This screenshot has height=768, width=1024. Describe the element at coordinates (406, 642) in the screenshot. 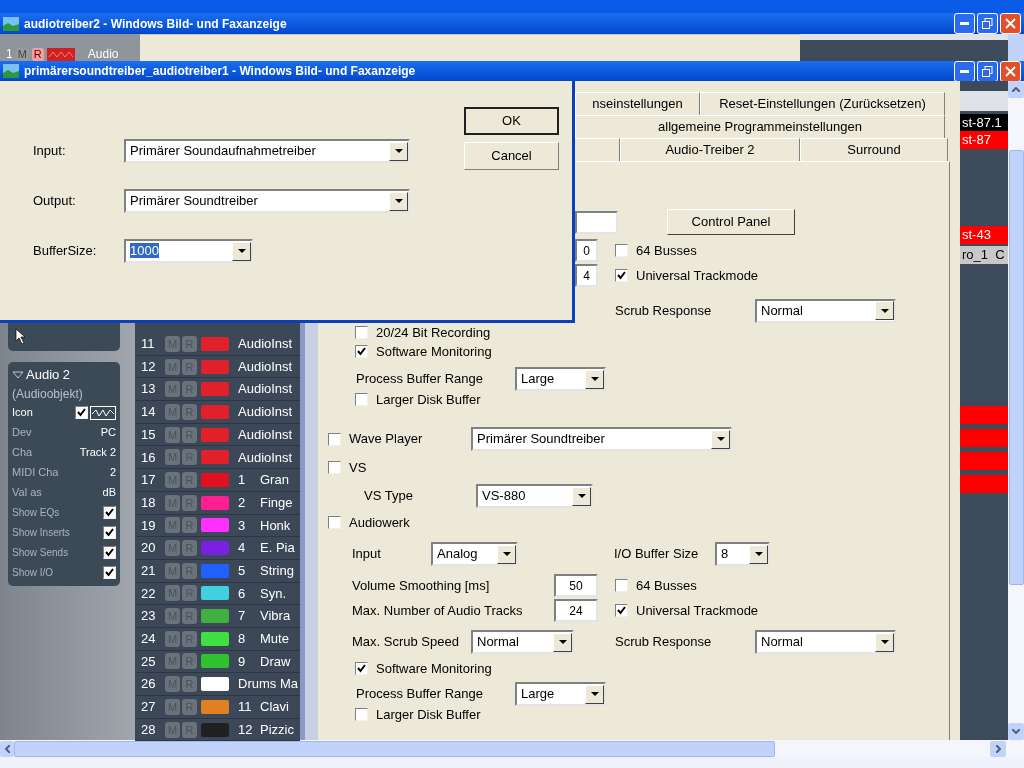

I see `field-label: Max. Scrub Speed` at that location.